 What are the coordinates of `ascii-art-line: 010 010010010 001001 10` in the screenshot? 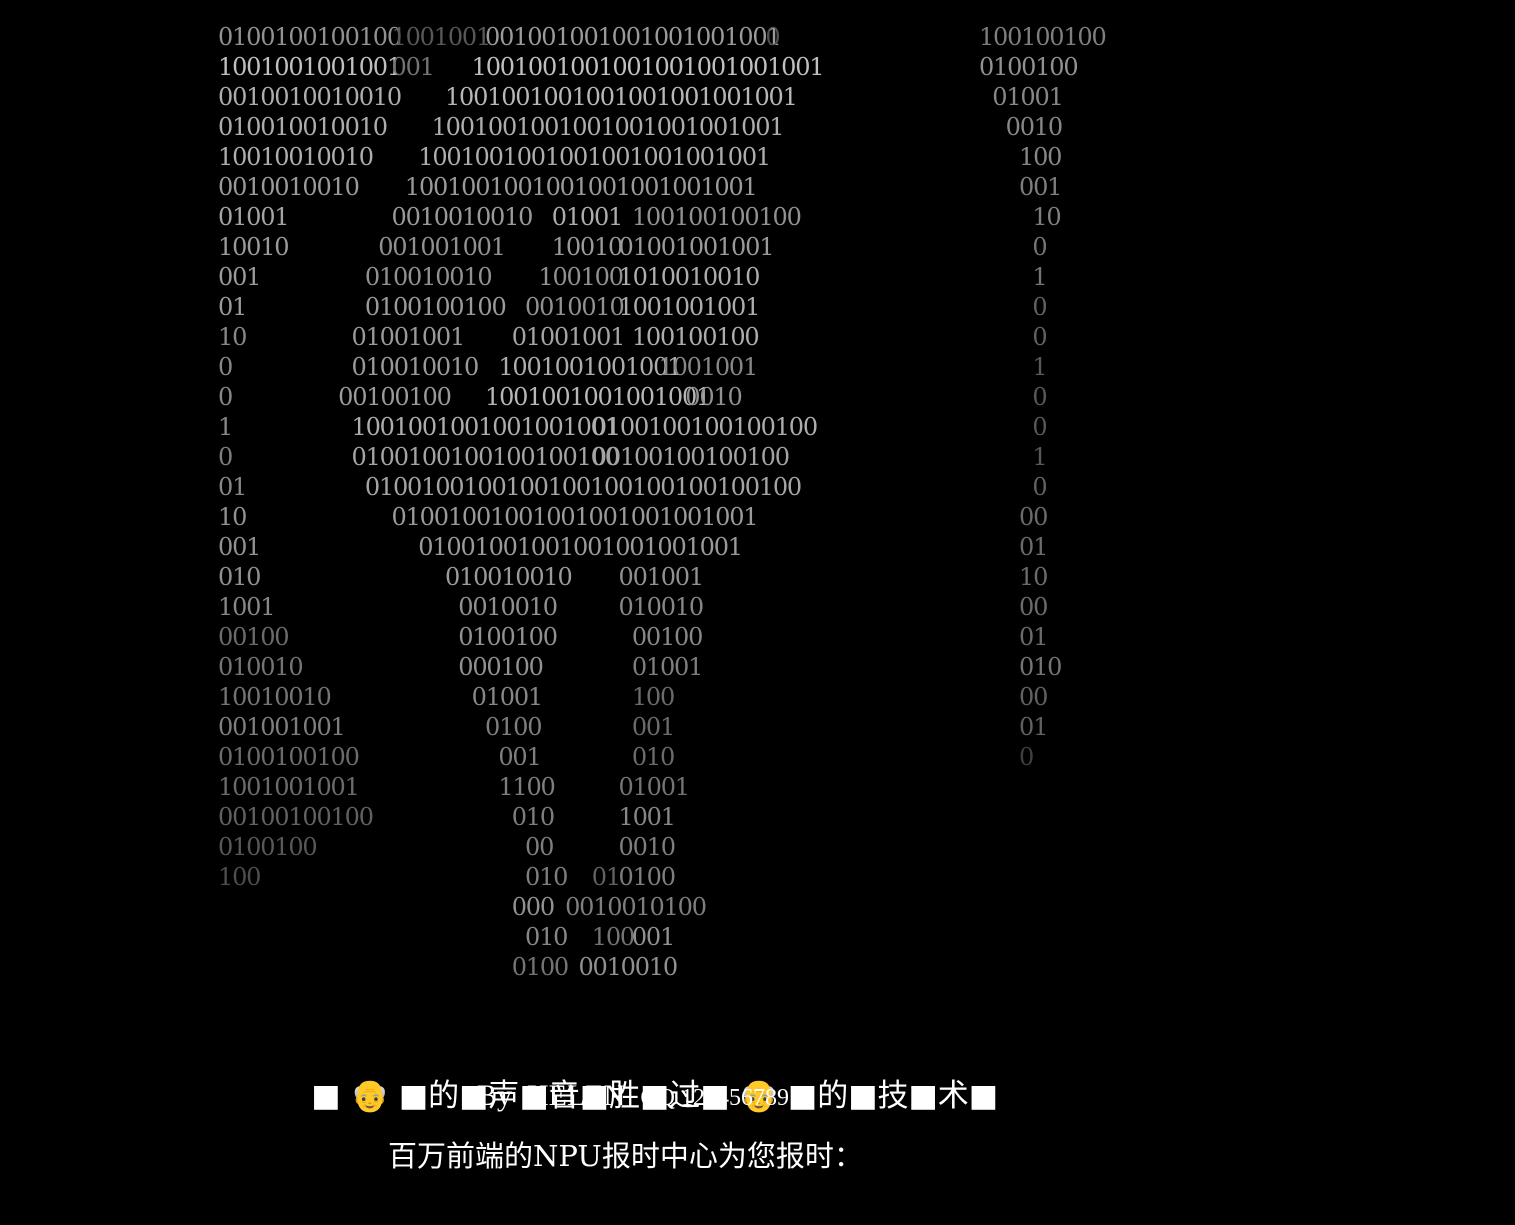 It's located at (648, 577).